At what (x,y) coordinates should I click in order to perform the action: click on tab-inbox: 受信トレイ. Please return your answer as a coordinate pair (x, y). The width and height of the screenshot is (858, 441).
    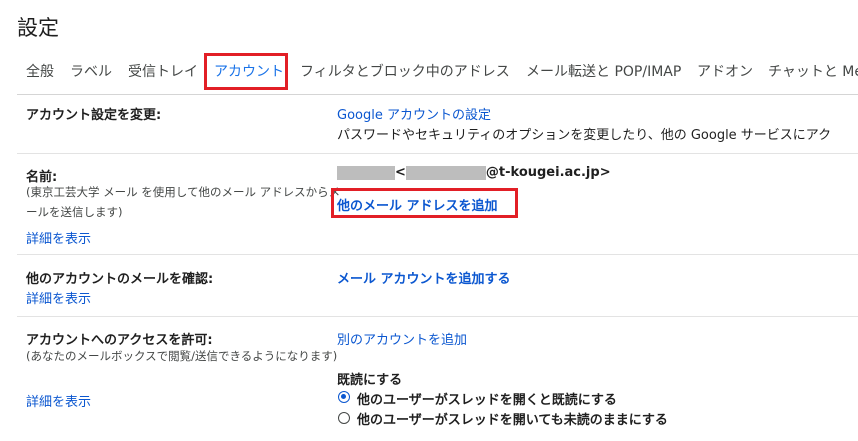
    Looking at the image, I should click on (163, 72).